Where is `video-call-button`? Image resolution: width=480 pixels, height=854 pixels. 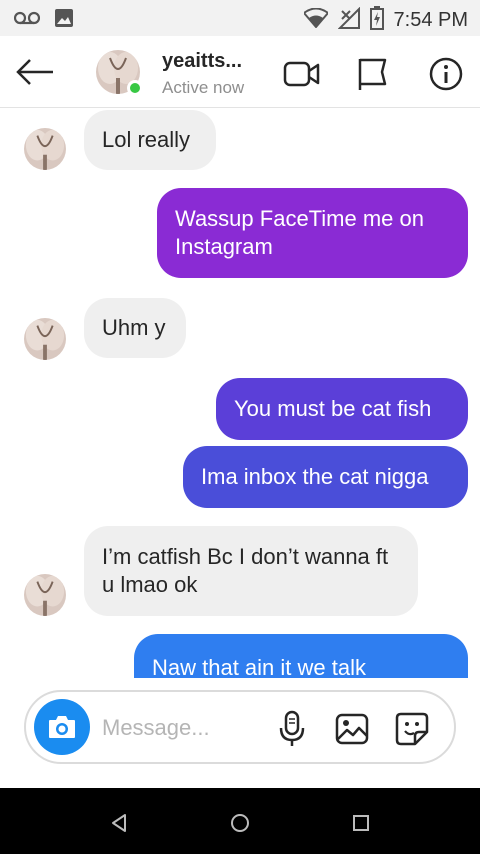
video-call-button is located at coordinates (302, 74).